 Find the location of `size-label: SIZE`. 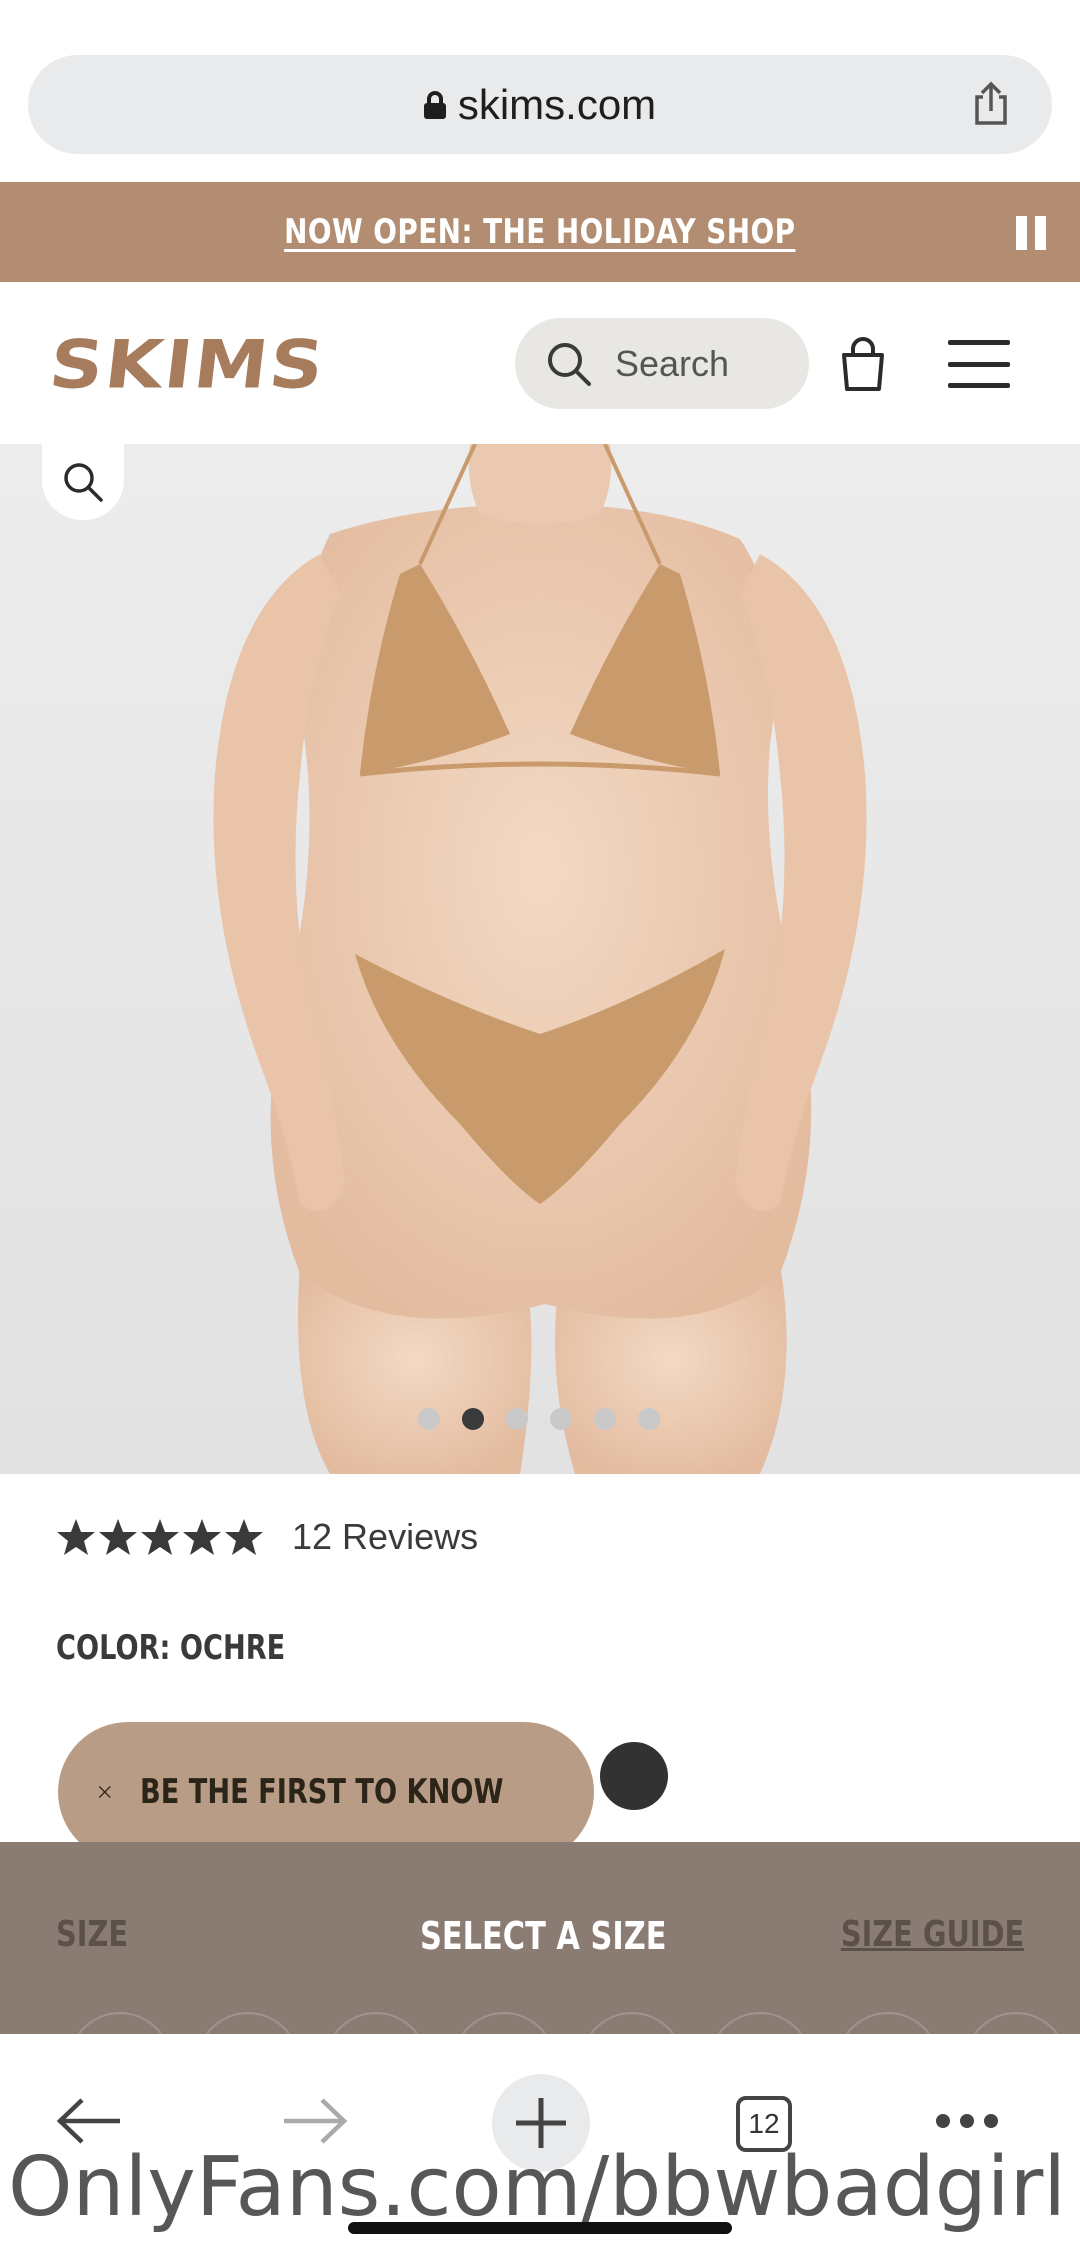

size-label: SIZE is located at coordinates (92, 1934).